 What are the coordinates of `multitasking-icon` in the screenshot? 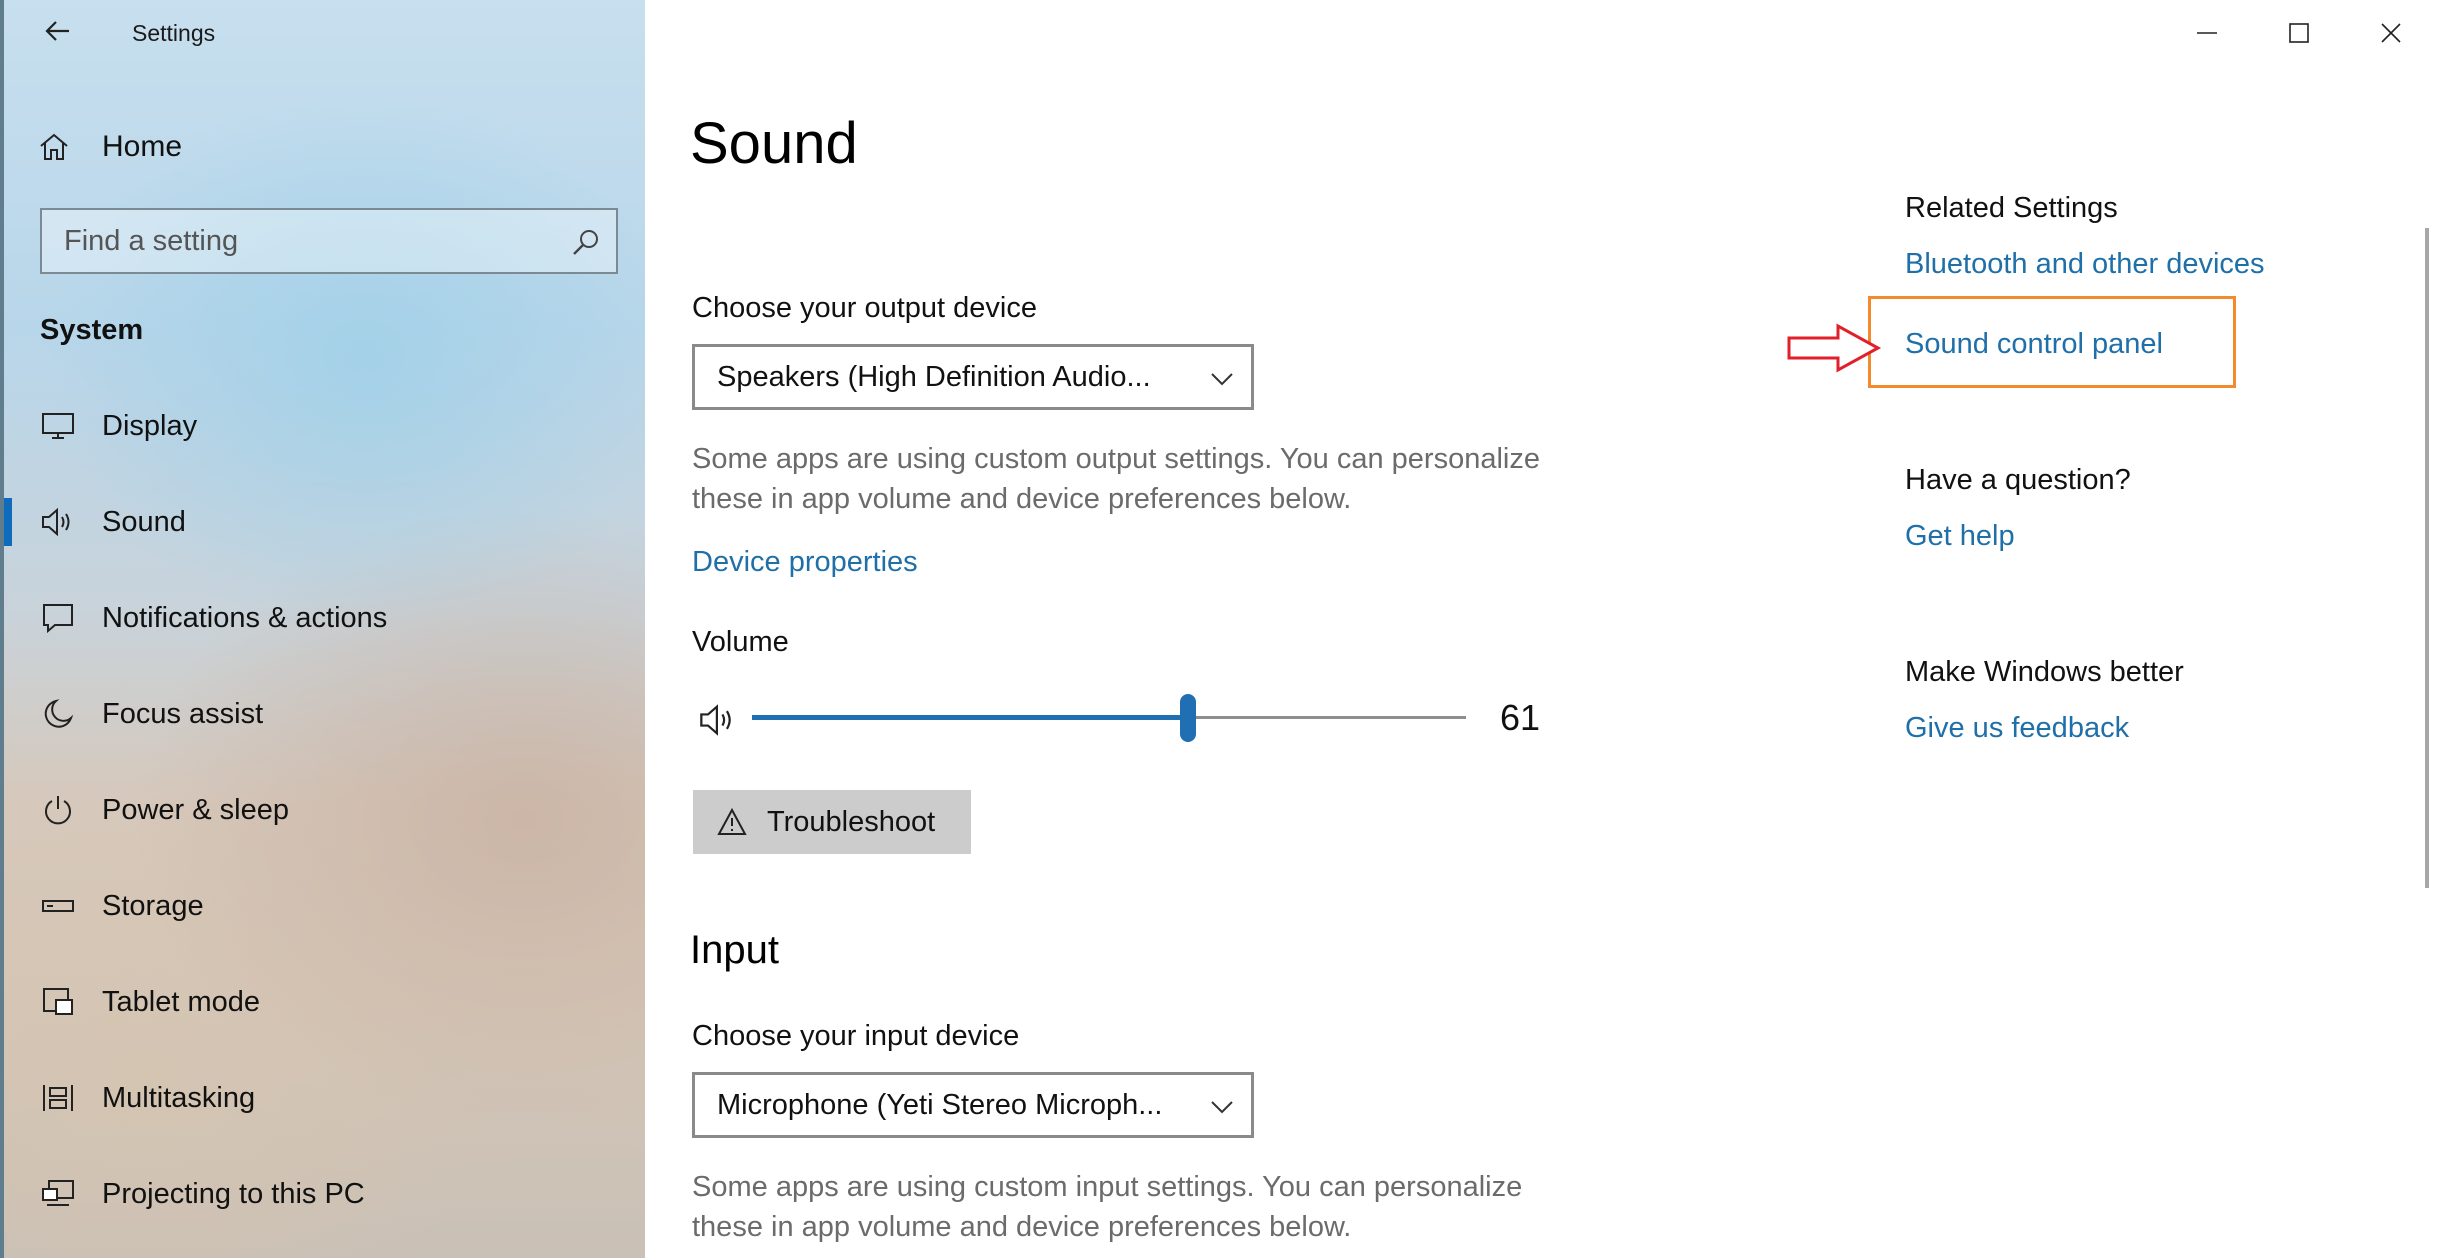 It's located at (58, 1098).